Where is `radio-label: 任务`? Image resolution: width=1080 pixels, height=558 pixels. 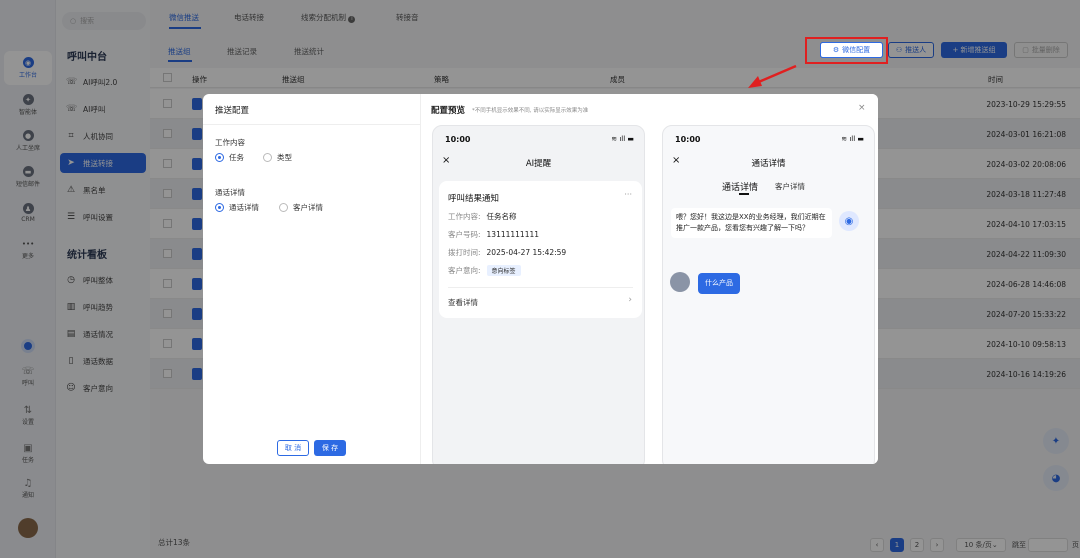
radio-label: 任务 is located at coordinates (236, 157).